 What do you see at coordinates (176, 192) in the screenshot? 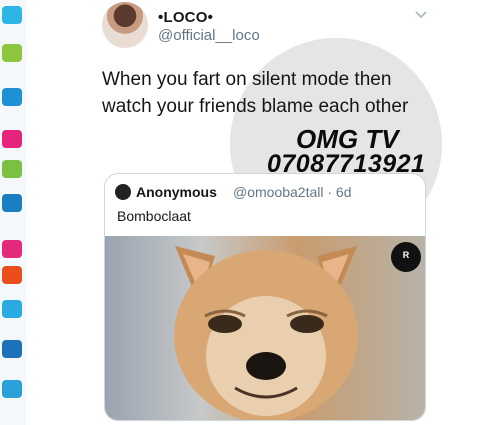
I see `quoted-display-name: Anonymous` at bounding box center [176, 192].